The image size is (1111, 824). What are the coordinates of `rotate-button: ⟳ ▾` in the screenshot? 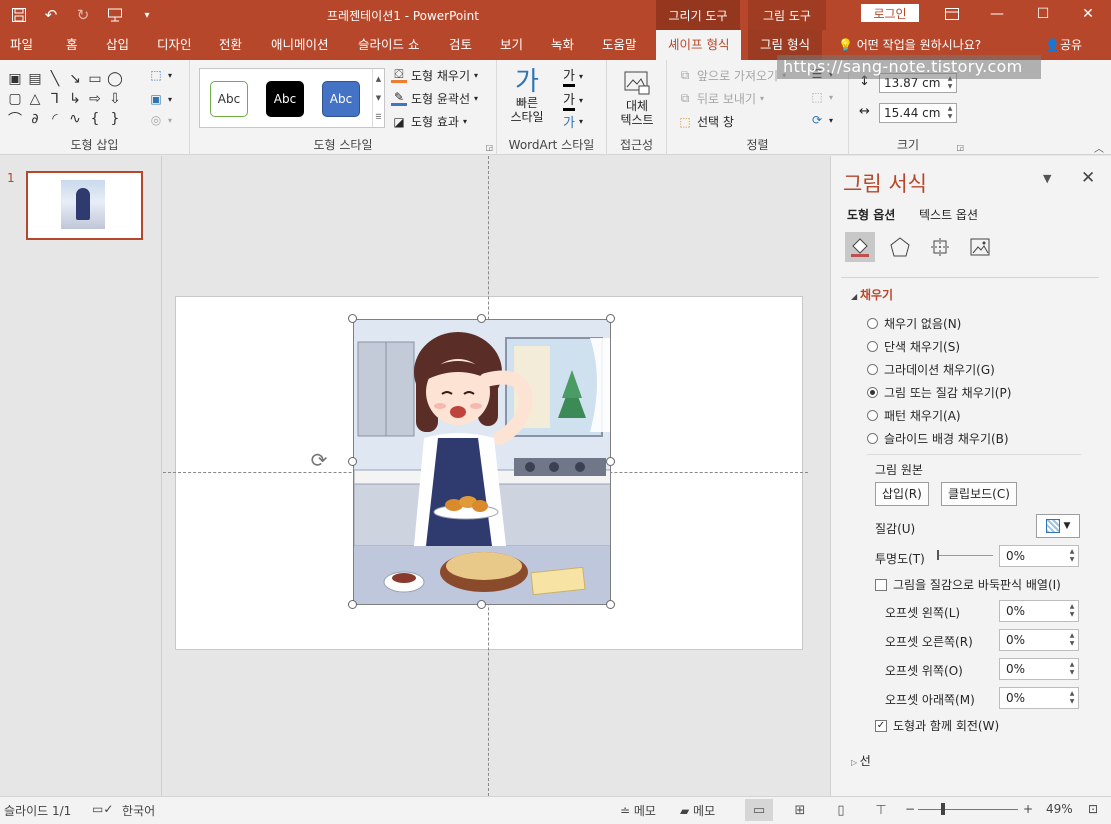 It's located at (821, 120).